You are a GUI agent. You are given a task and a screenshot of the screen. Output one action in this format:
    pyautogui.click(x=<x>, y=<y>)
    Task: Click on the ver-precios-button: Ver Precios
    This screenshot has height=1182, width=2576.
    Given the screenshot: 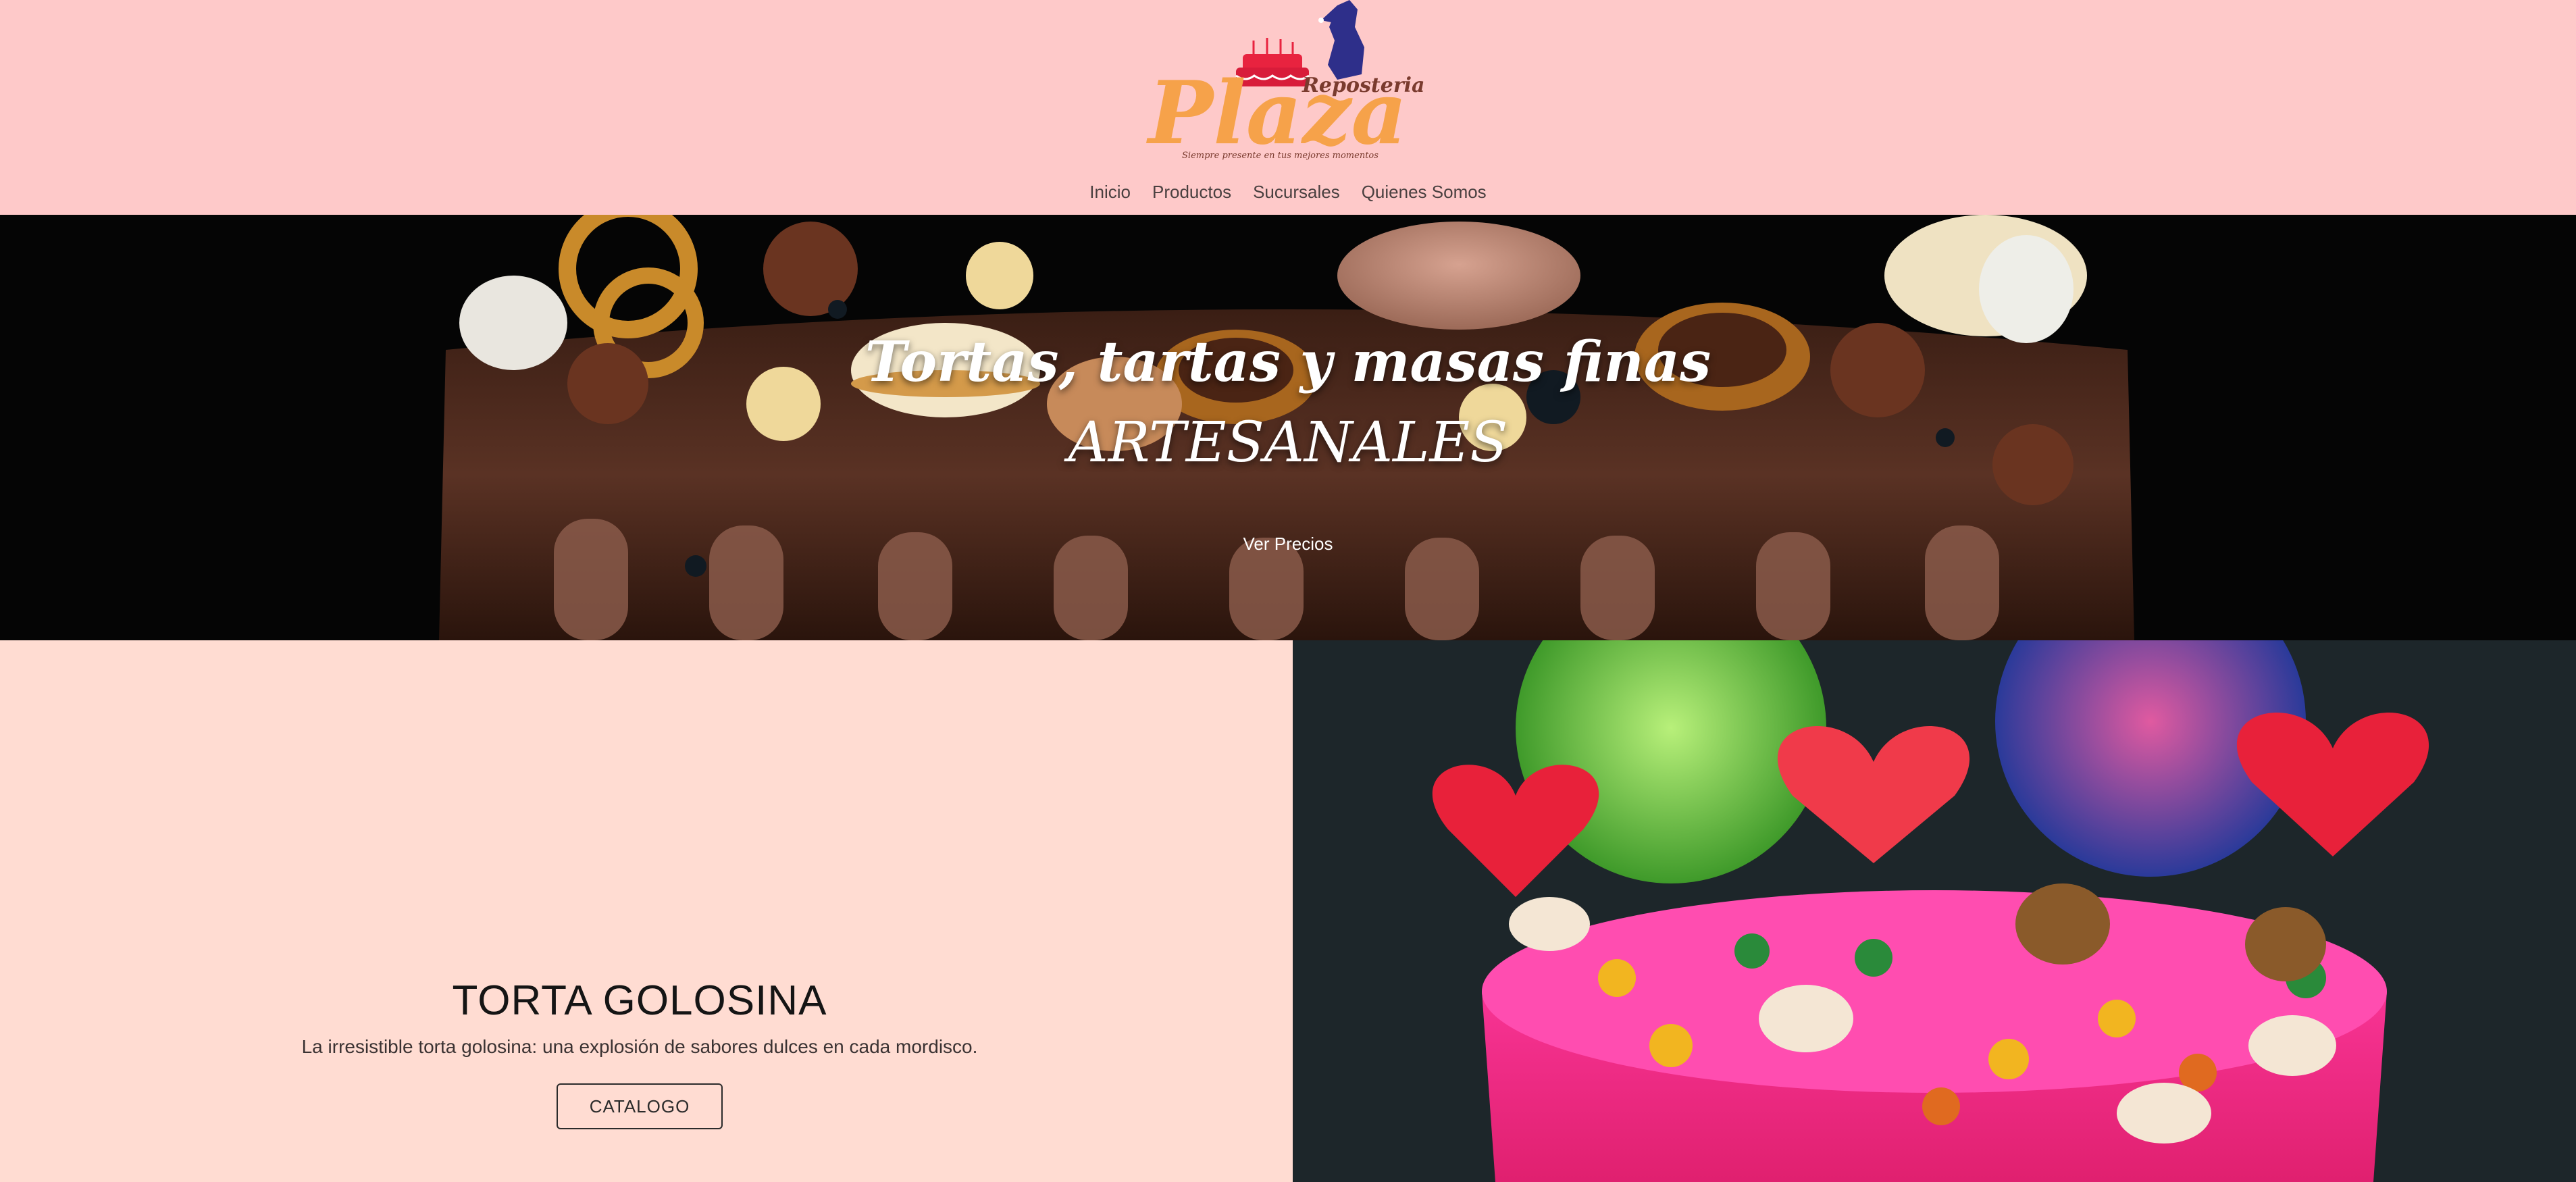 What is the action you would take?
    pyautogui.click(x=1288, y=544)
    